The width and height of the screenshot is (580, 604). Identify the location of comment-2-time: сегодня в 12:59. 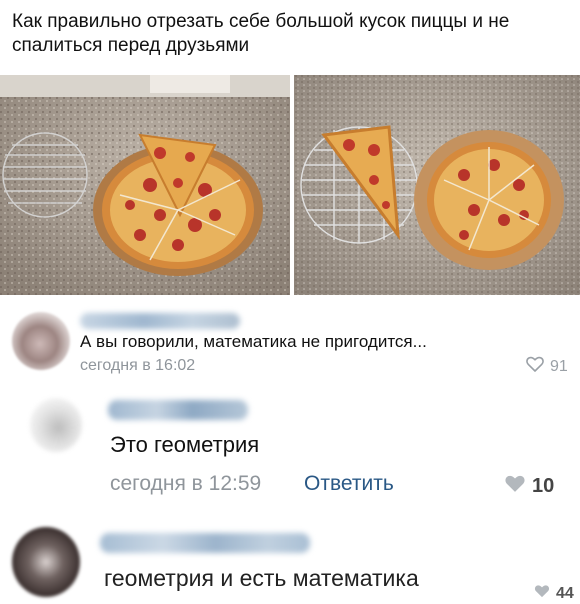
(185, 484).